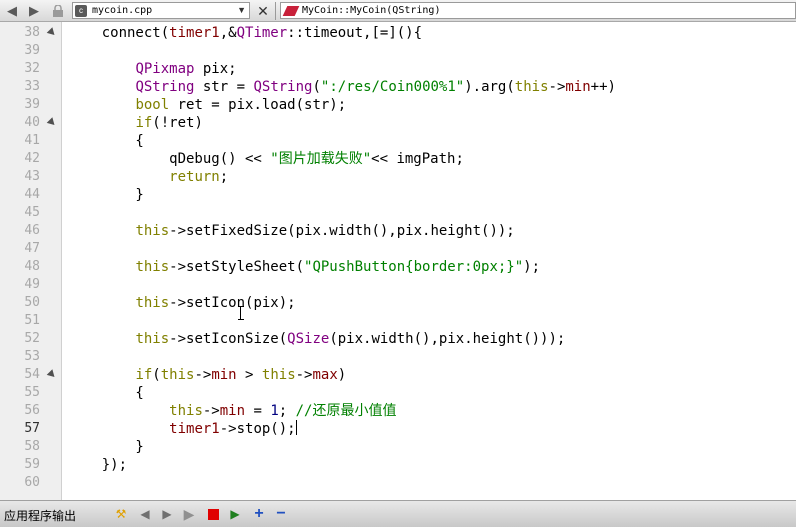 This screenshot has height=527, width=796. What do you see at coordinates (32, 482) in the screenshot?
I see `line-number: 60` at bounding box center [32, 482].